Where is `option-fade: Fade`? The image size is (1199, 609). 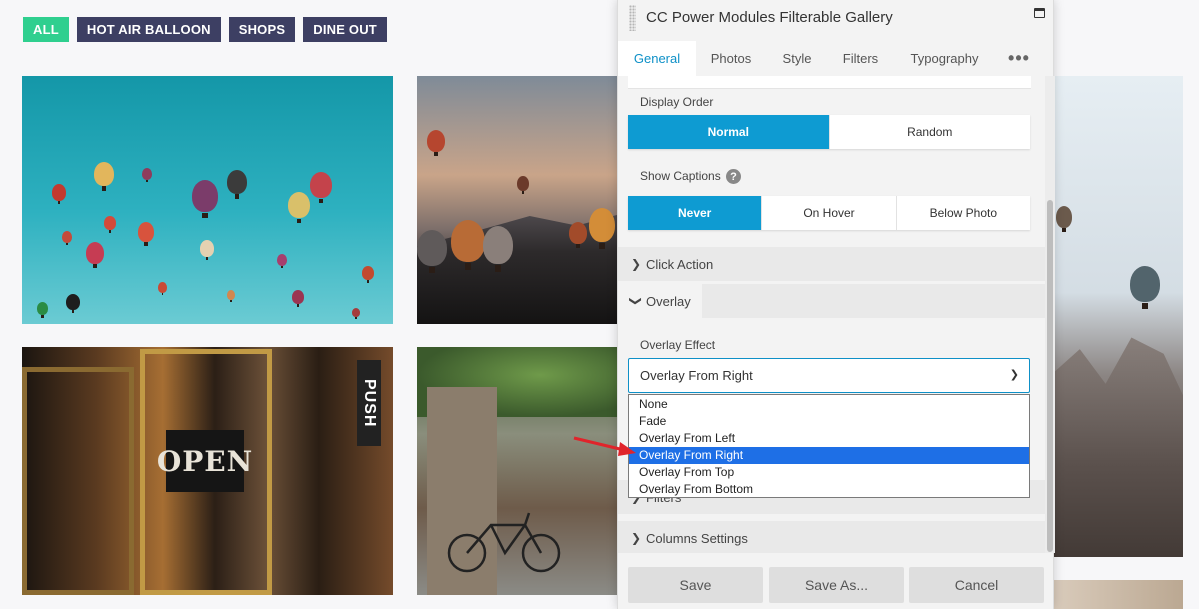 option-fade: Fade is located at coordinates (829, 421).